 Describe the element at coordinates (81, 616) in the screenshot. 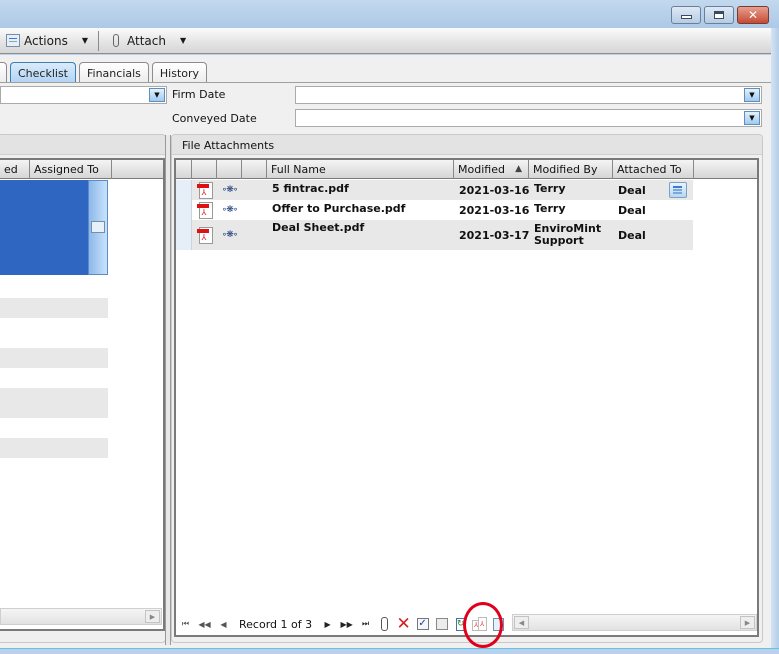

I see `checklist-horizontal-scrollbar: ▶` at that location.